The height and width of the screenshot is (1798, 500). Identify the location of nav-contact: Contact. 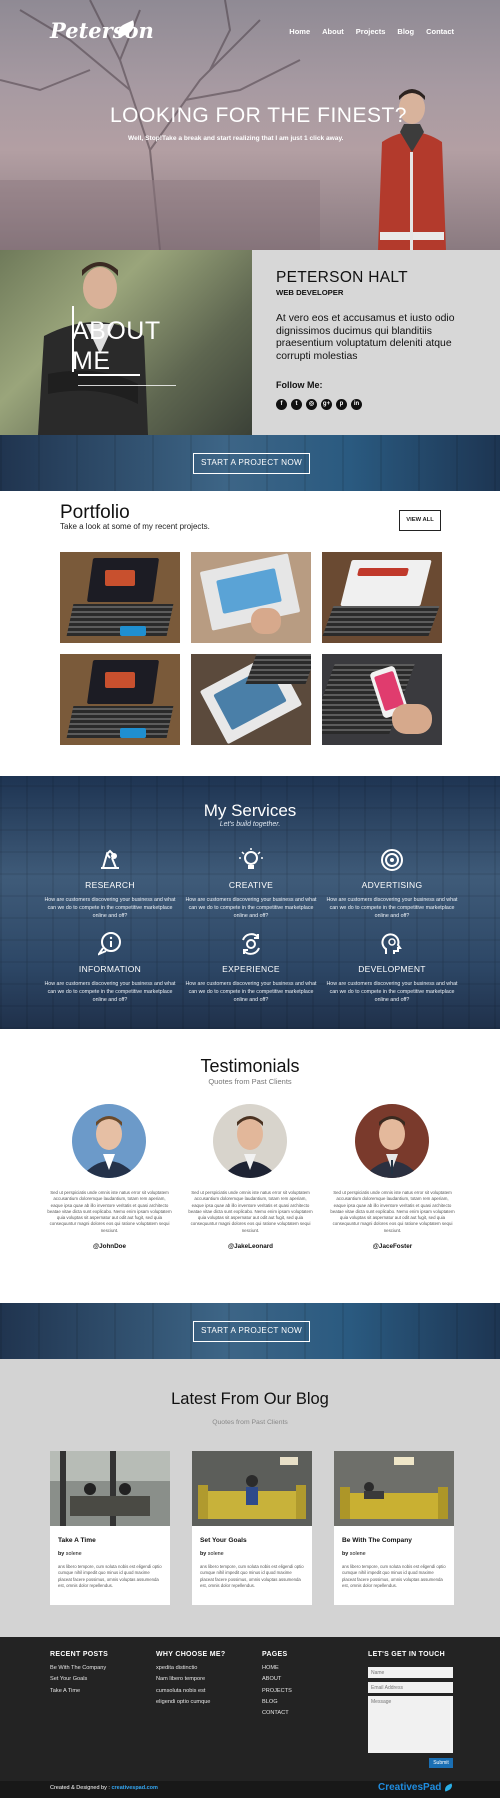
(440, 31).